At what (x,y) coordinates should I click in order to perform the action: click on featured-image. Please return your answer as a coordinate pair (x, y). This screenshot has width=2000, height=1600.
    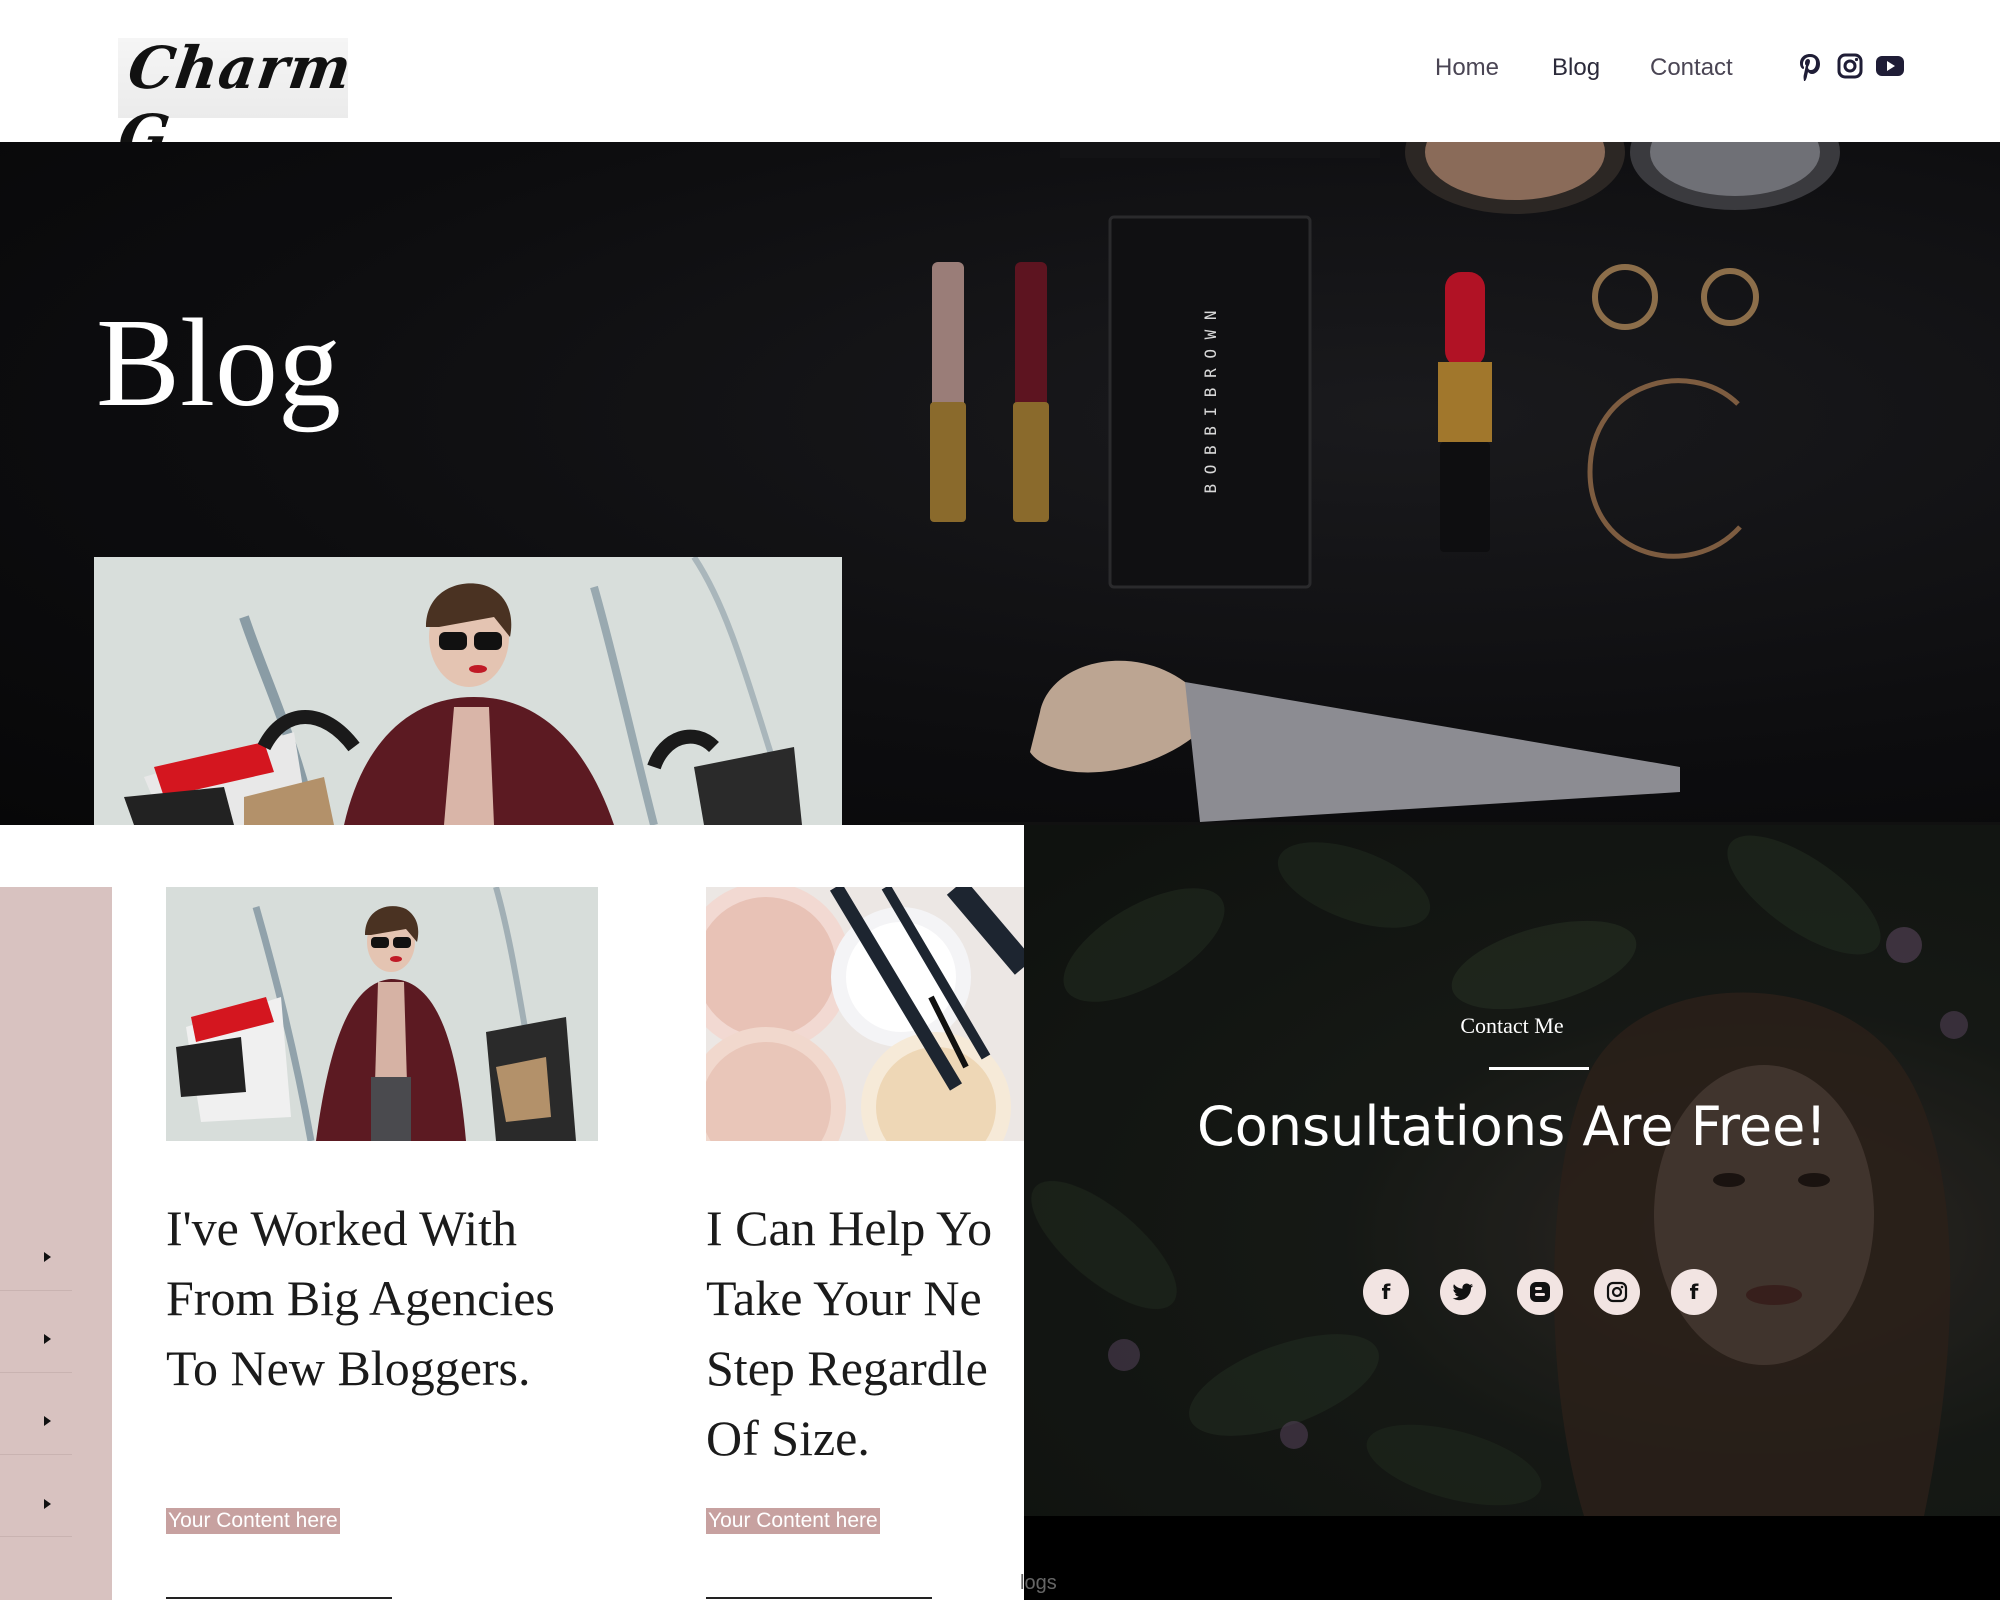
    Looking at the image, I should click on (468, 691).